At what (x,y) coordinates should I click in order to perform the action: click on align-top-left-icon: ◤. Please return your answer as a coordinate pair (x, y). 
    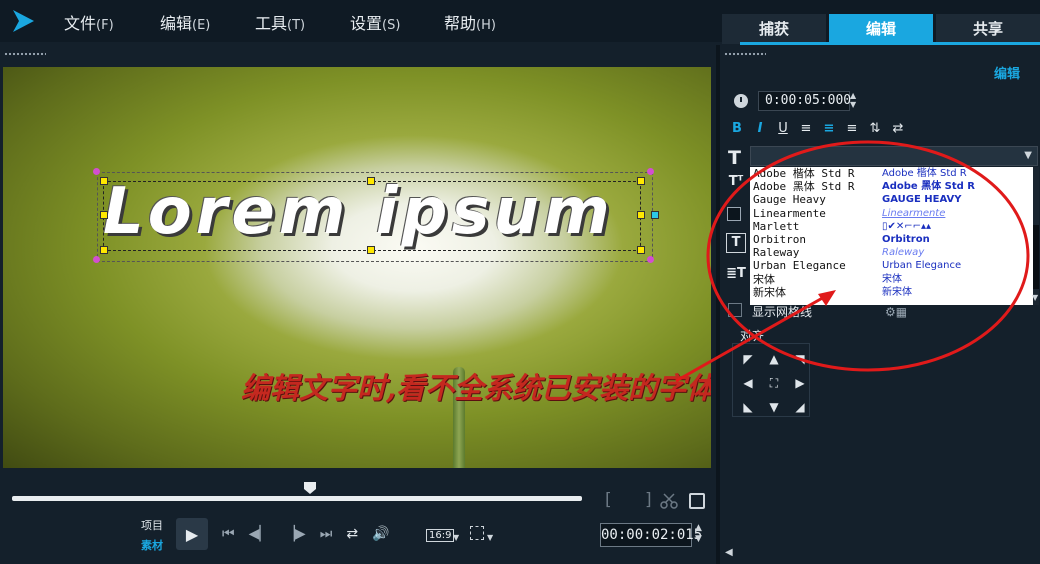
    Looking at the image, I should click on (748, 359).